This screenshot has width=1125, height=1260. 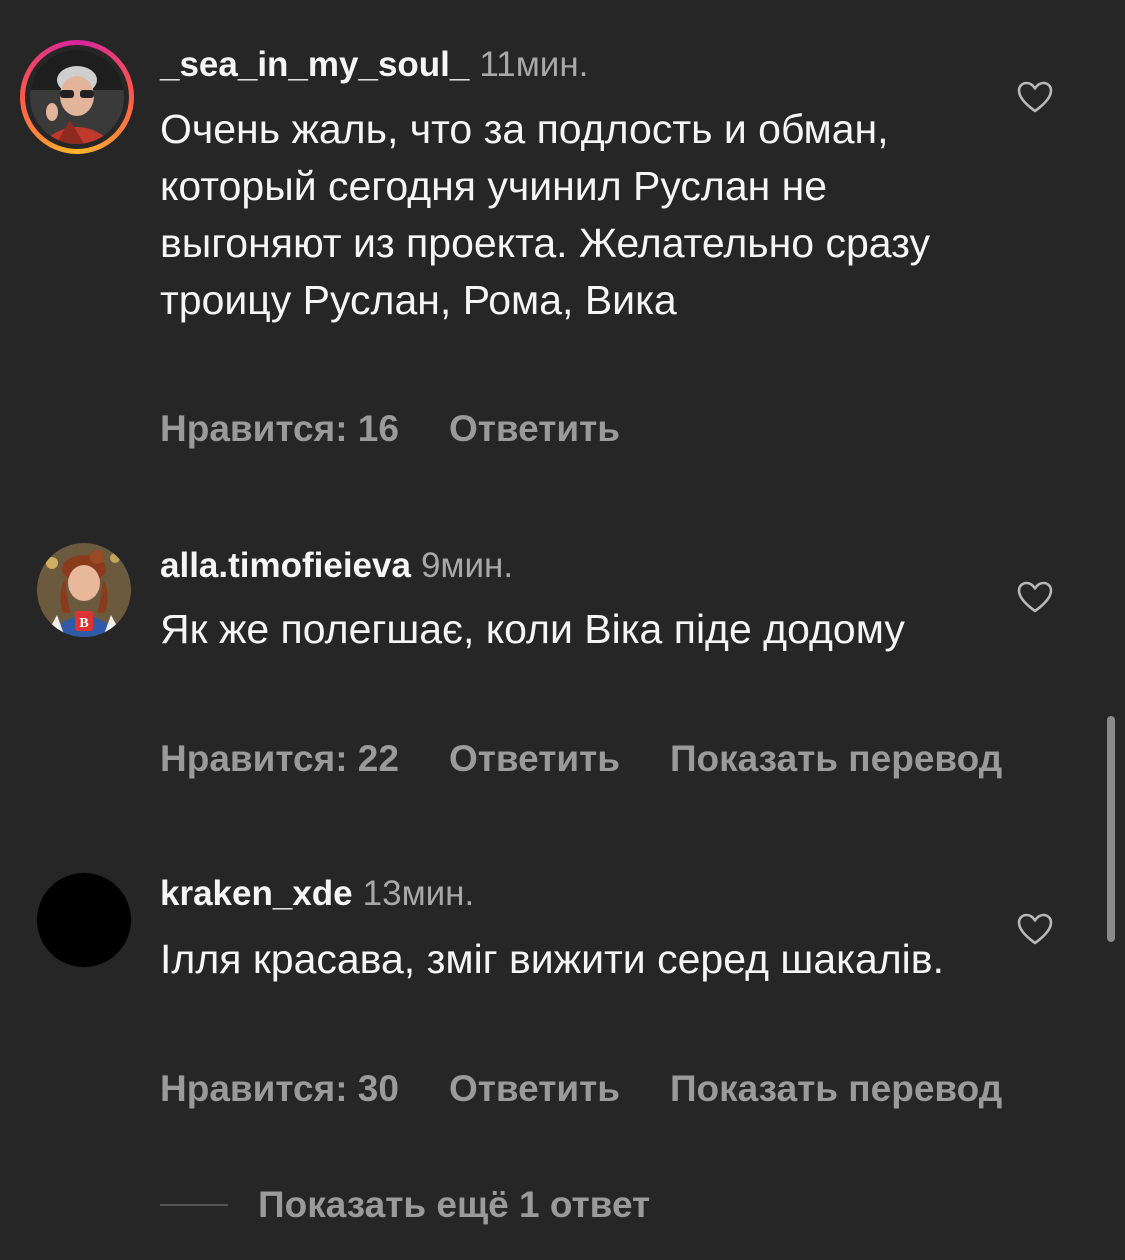 I want to click on timestamp: 9мин., so click(x=467, y=565).